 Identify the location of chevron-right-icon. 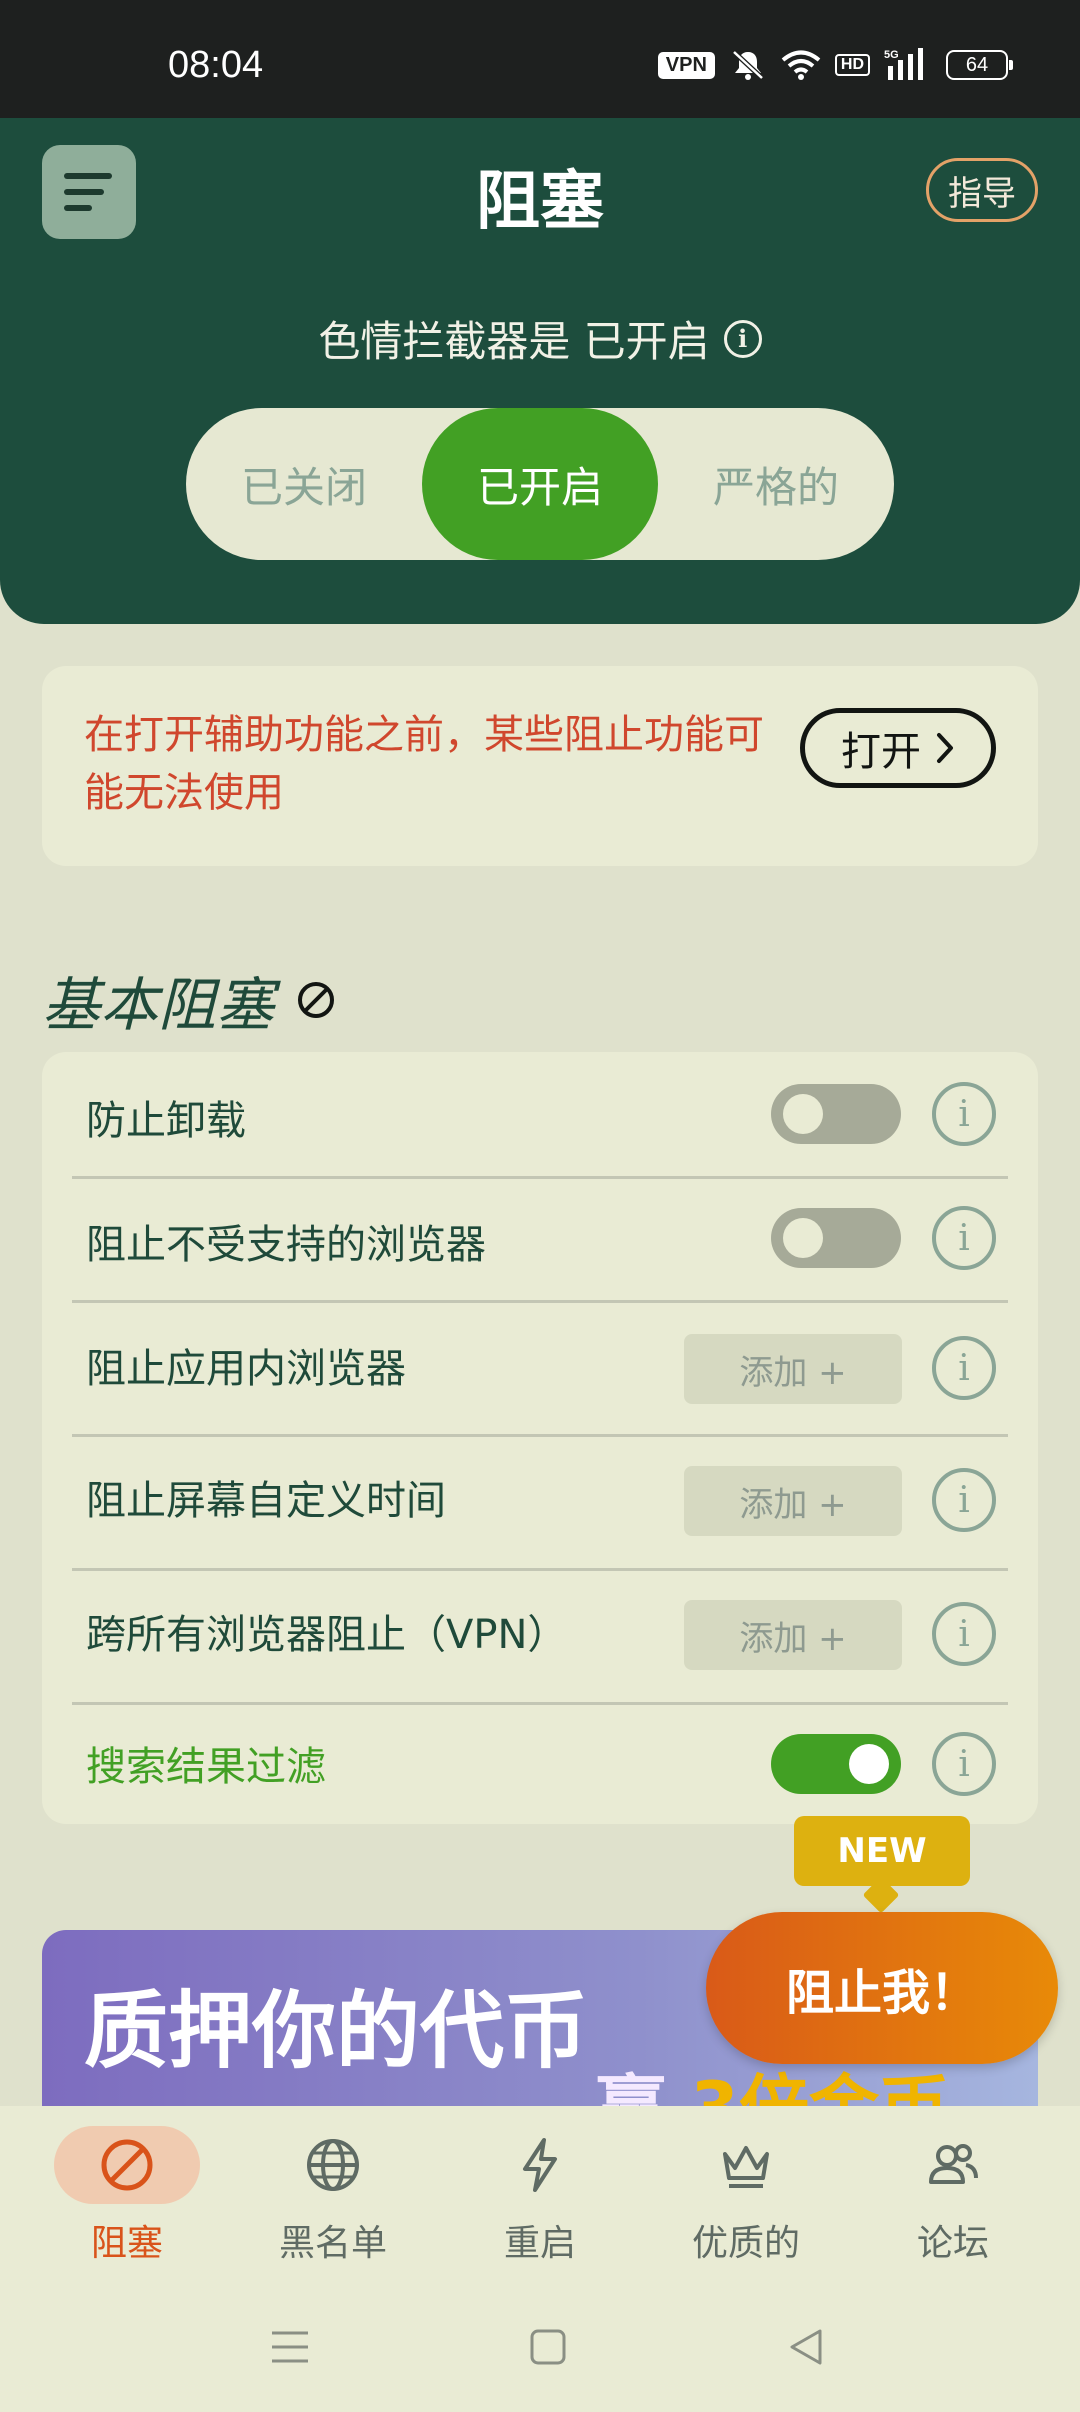
(945, 748).